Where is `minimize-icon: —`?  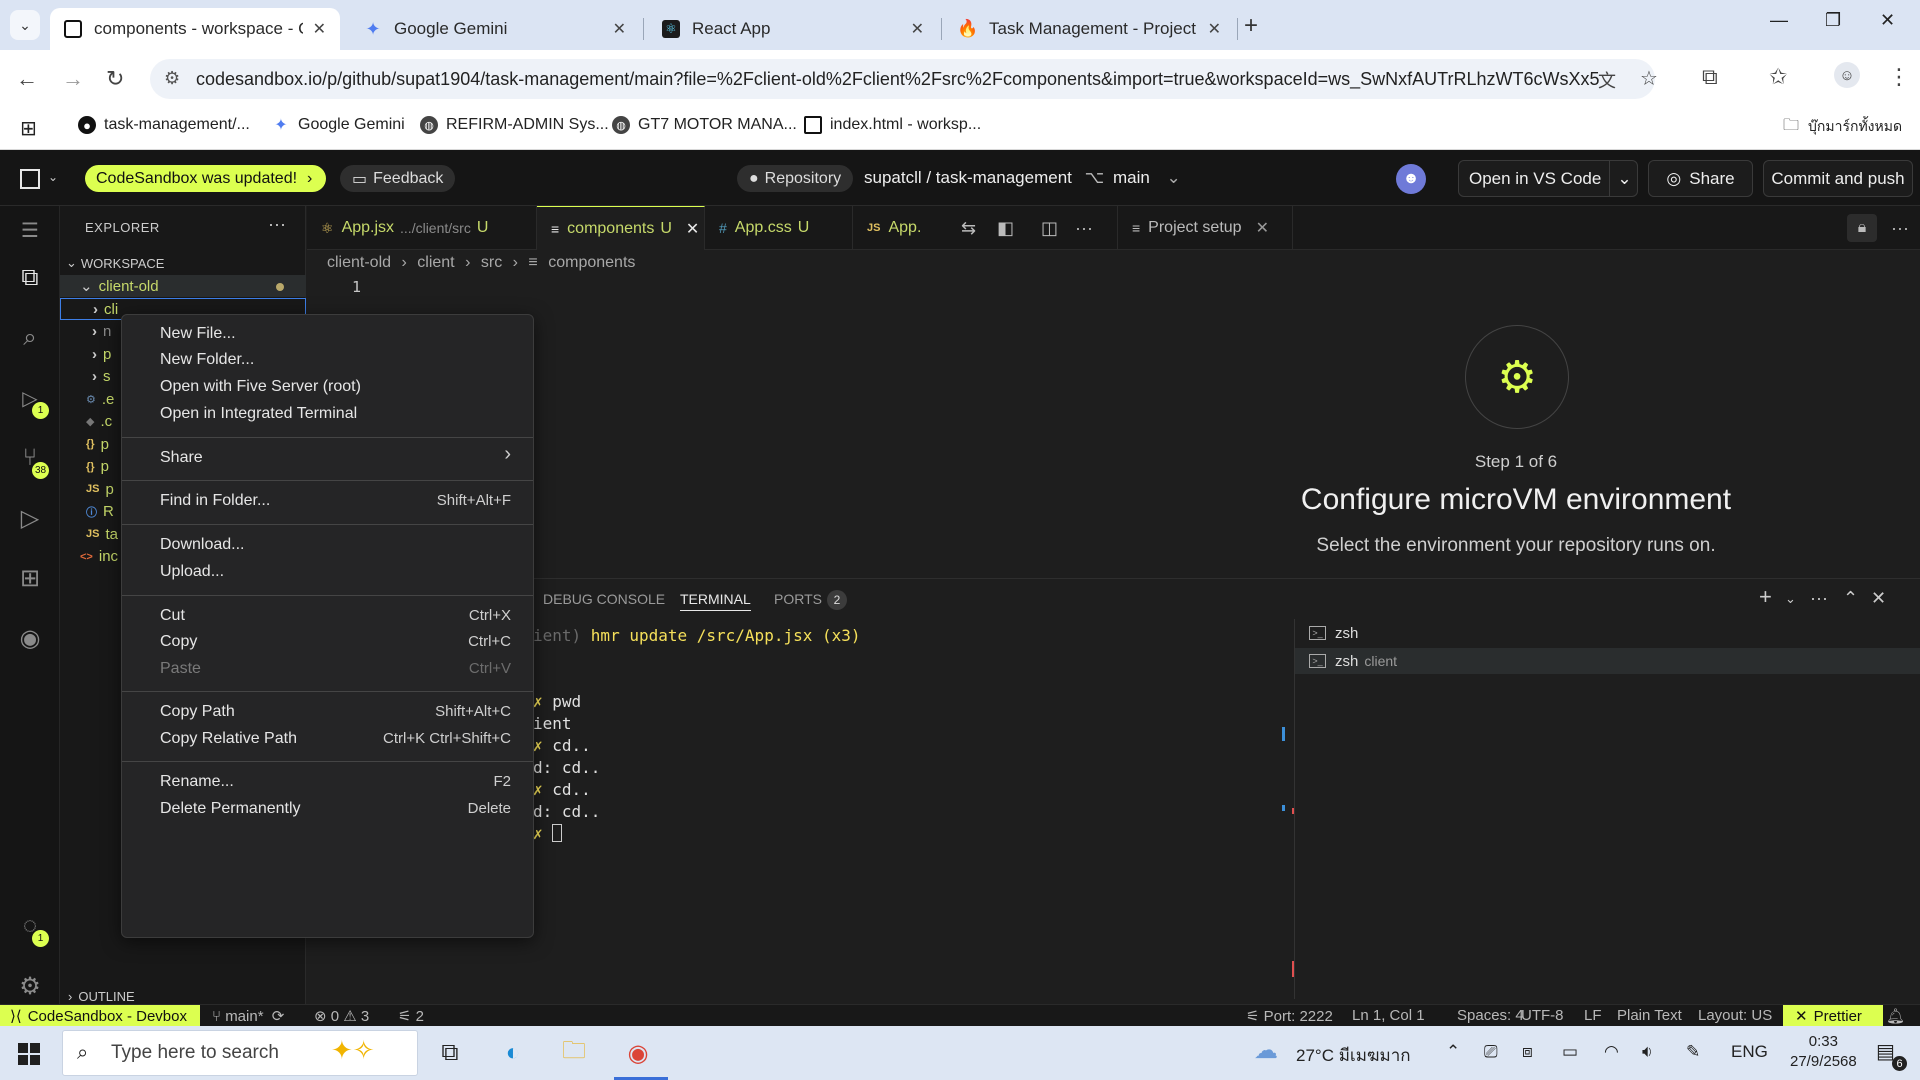 minimize-icon: — is located at coordinates (1779, 20).